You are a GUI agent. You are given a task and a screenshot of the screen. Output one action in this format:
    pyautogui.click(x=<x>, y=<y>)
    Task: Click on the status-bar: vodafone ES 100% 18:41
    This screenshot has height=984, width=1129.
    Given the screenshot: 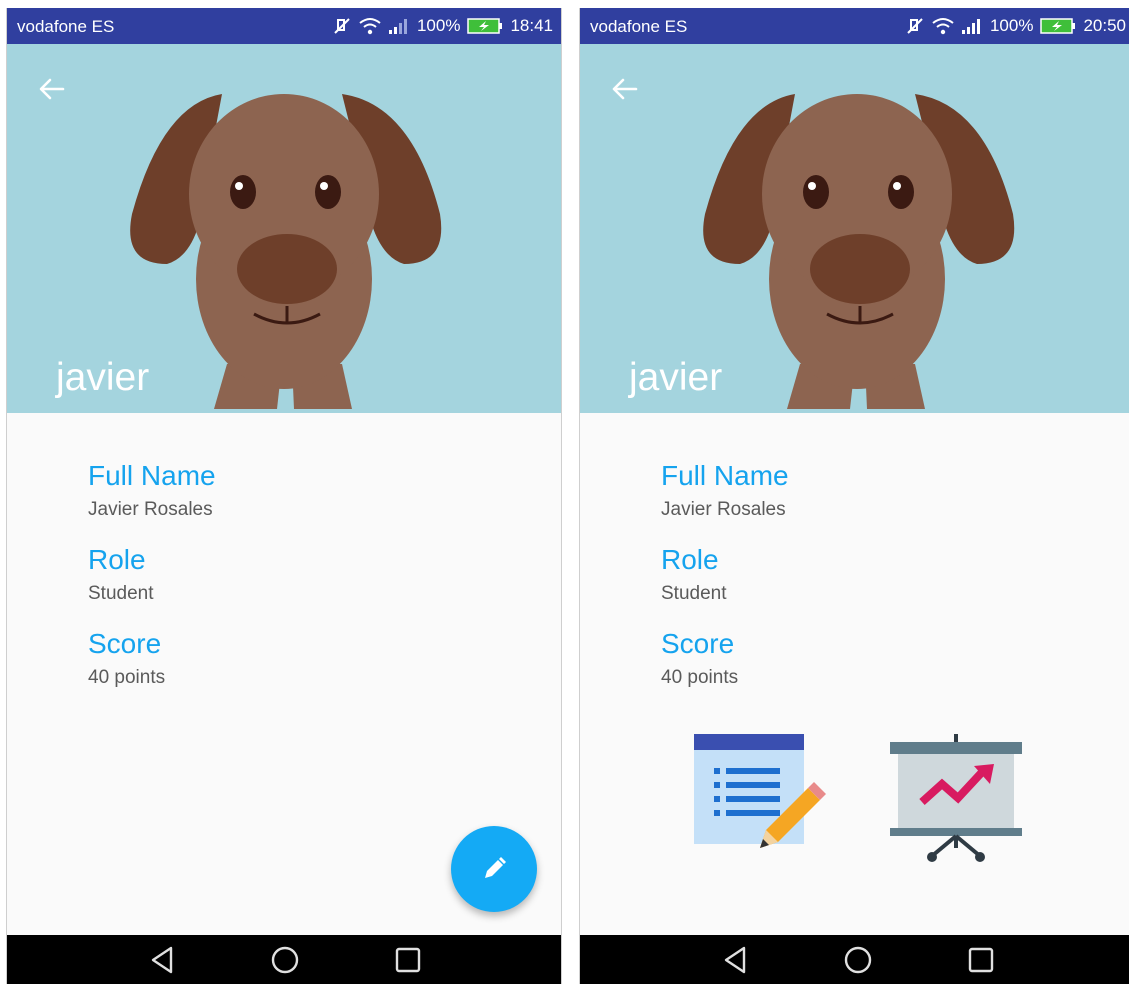 What is the action you would take?
    pyautogui.click(x=284, y=26)
    